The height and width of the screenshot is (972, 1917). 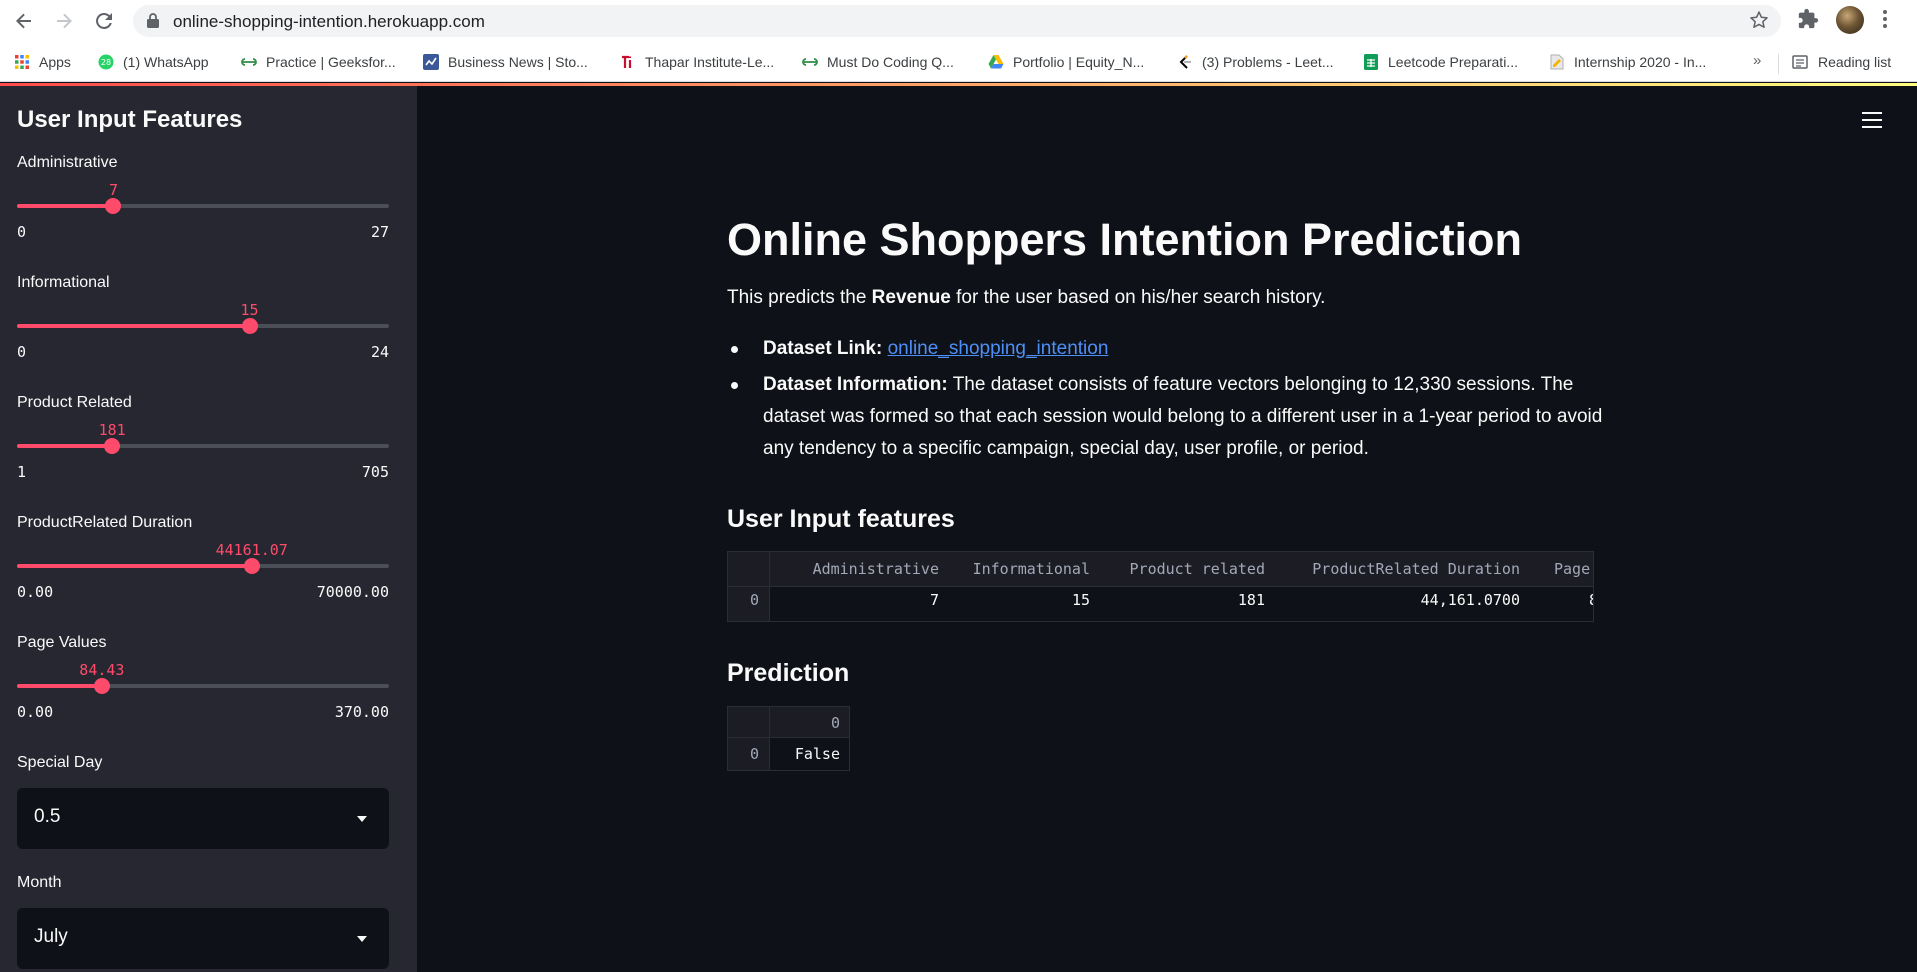 I want to click on bookmarks-overflow-button: », so click(x=1757, y=60).